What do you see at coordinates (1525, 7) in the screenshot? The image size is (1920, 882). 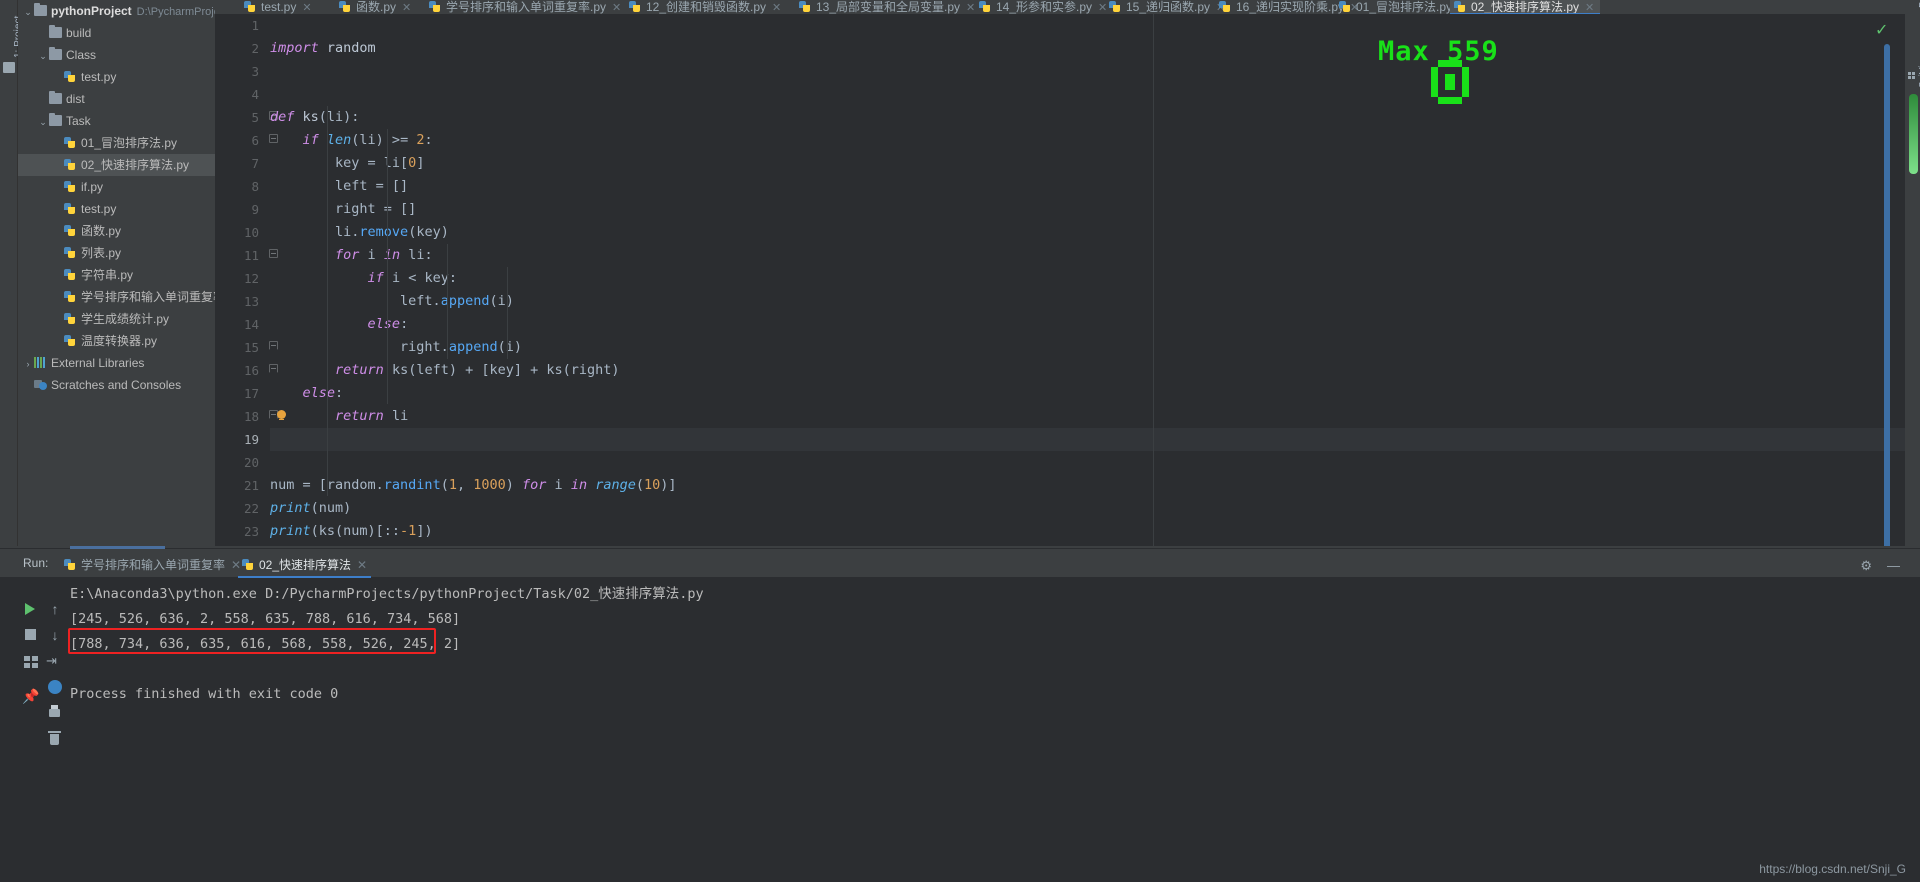 I see `editor-tab-9: 02_快速排序算法.py ✕` at bounding box center [1525, 7].